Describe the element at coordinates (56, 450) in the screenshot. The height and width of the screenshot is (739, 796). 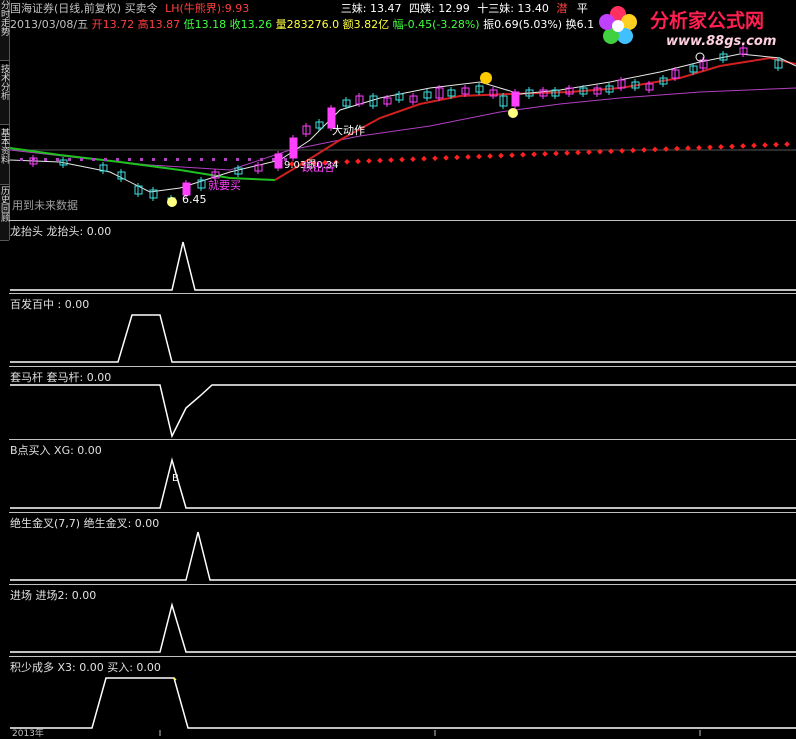
I see `panel-title-bpoint: B点买入 XG: 0.00` at that location.